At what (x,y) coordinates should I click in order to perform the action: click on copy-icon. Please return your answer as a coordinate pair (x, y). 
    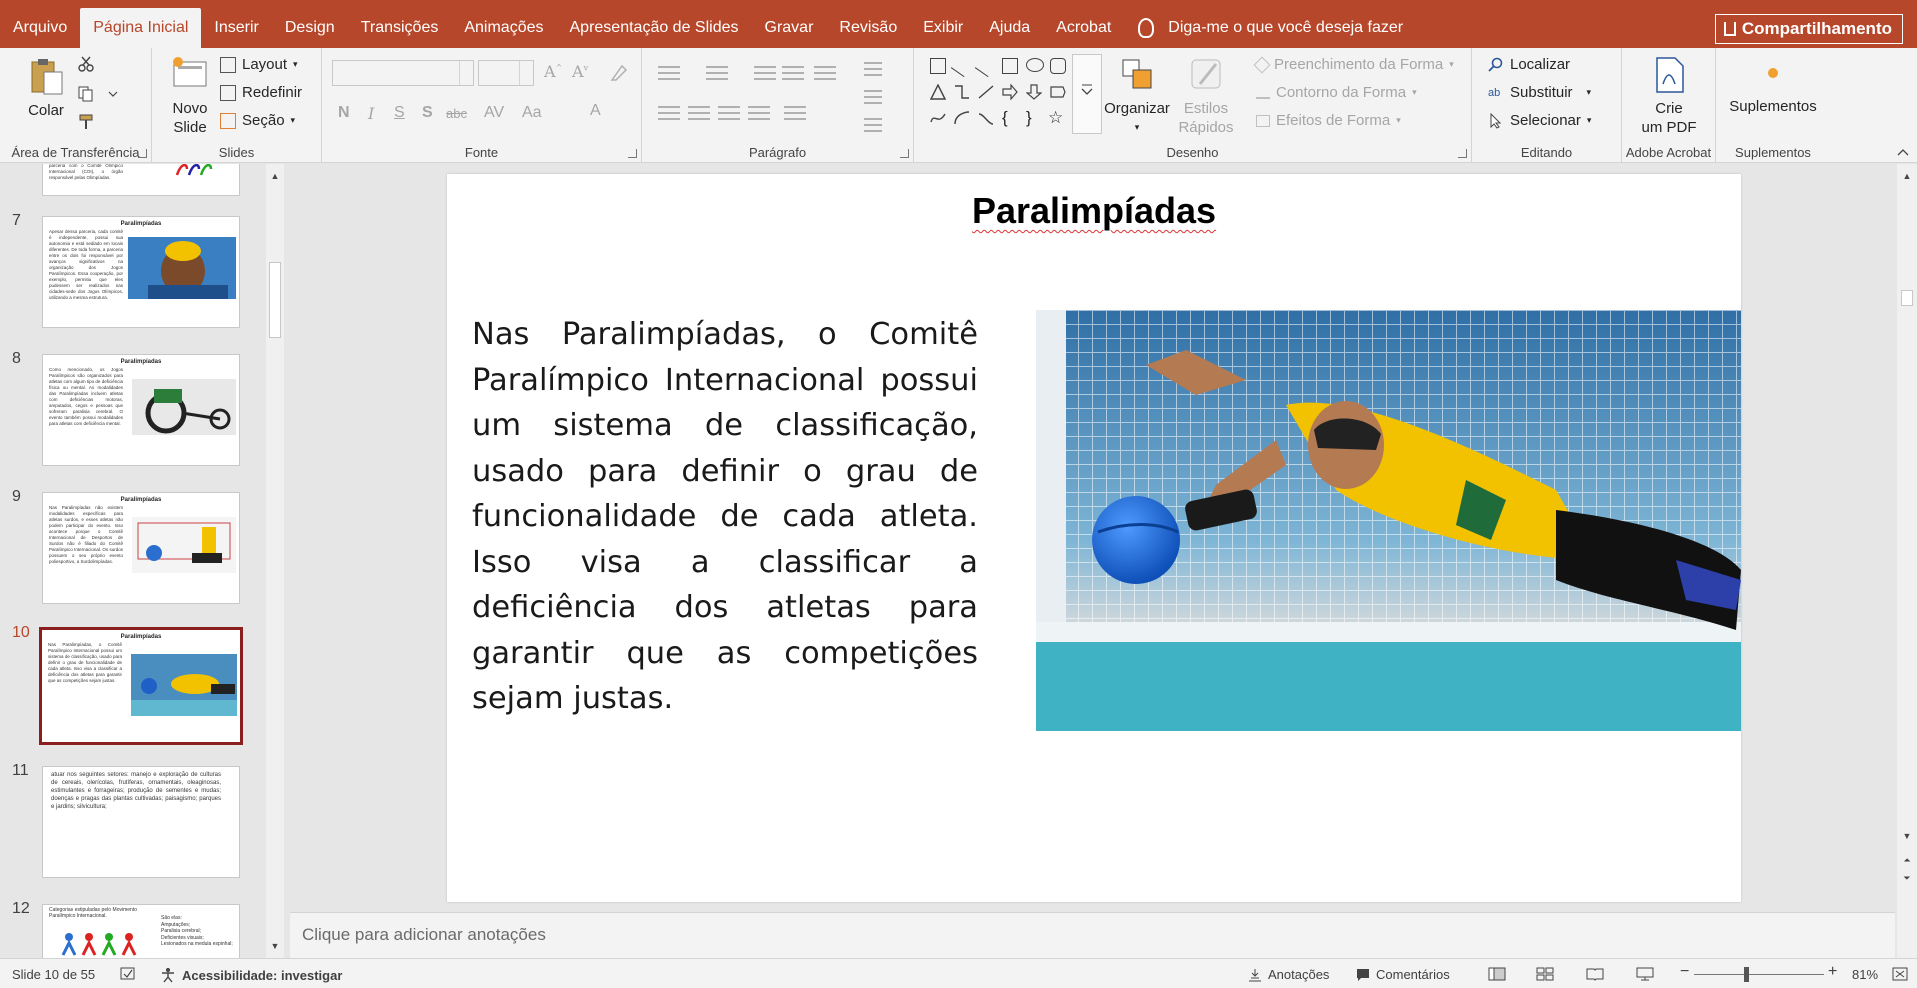
    Looking at the image, I should click on (86, 94).